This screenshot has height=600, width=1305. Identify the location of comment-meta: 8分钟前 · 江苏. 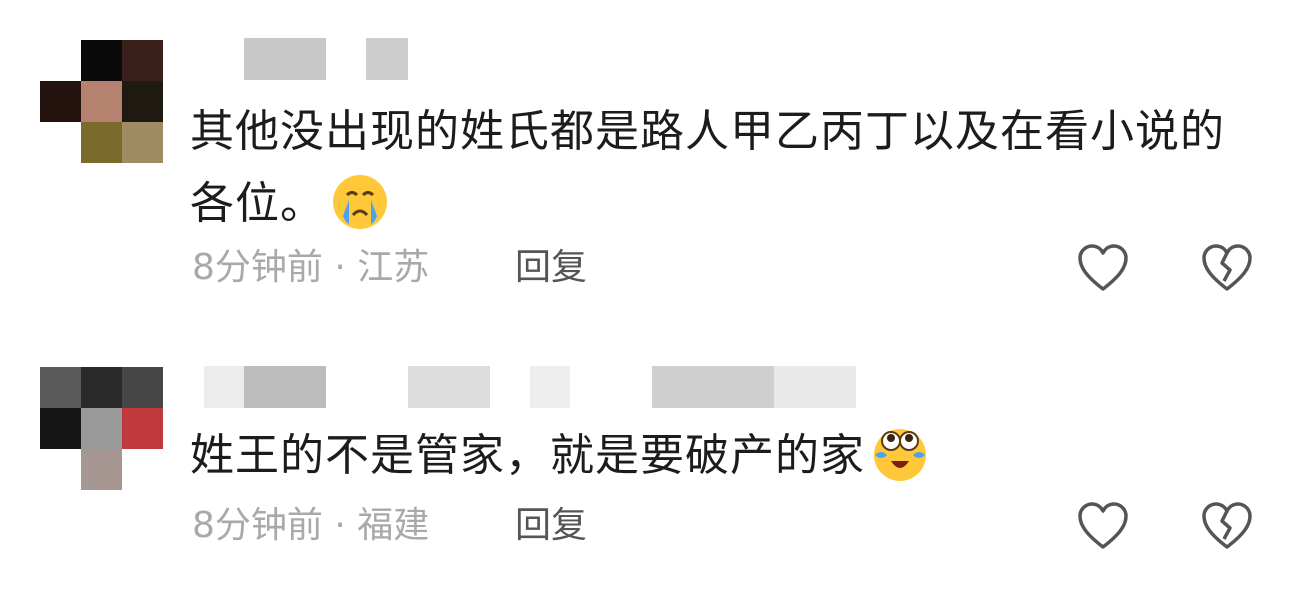
(311, 267).